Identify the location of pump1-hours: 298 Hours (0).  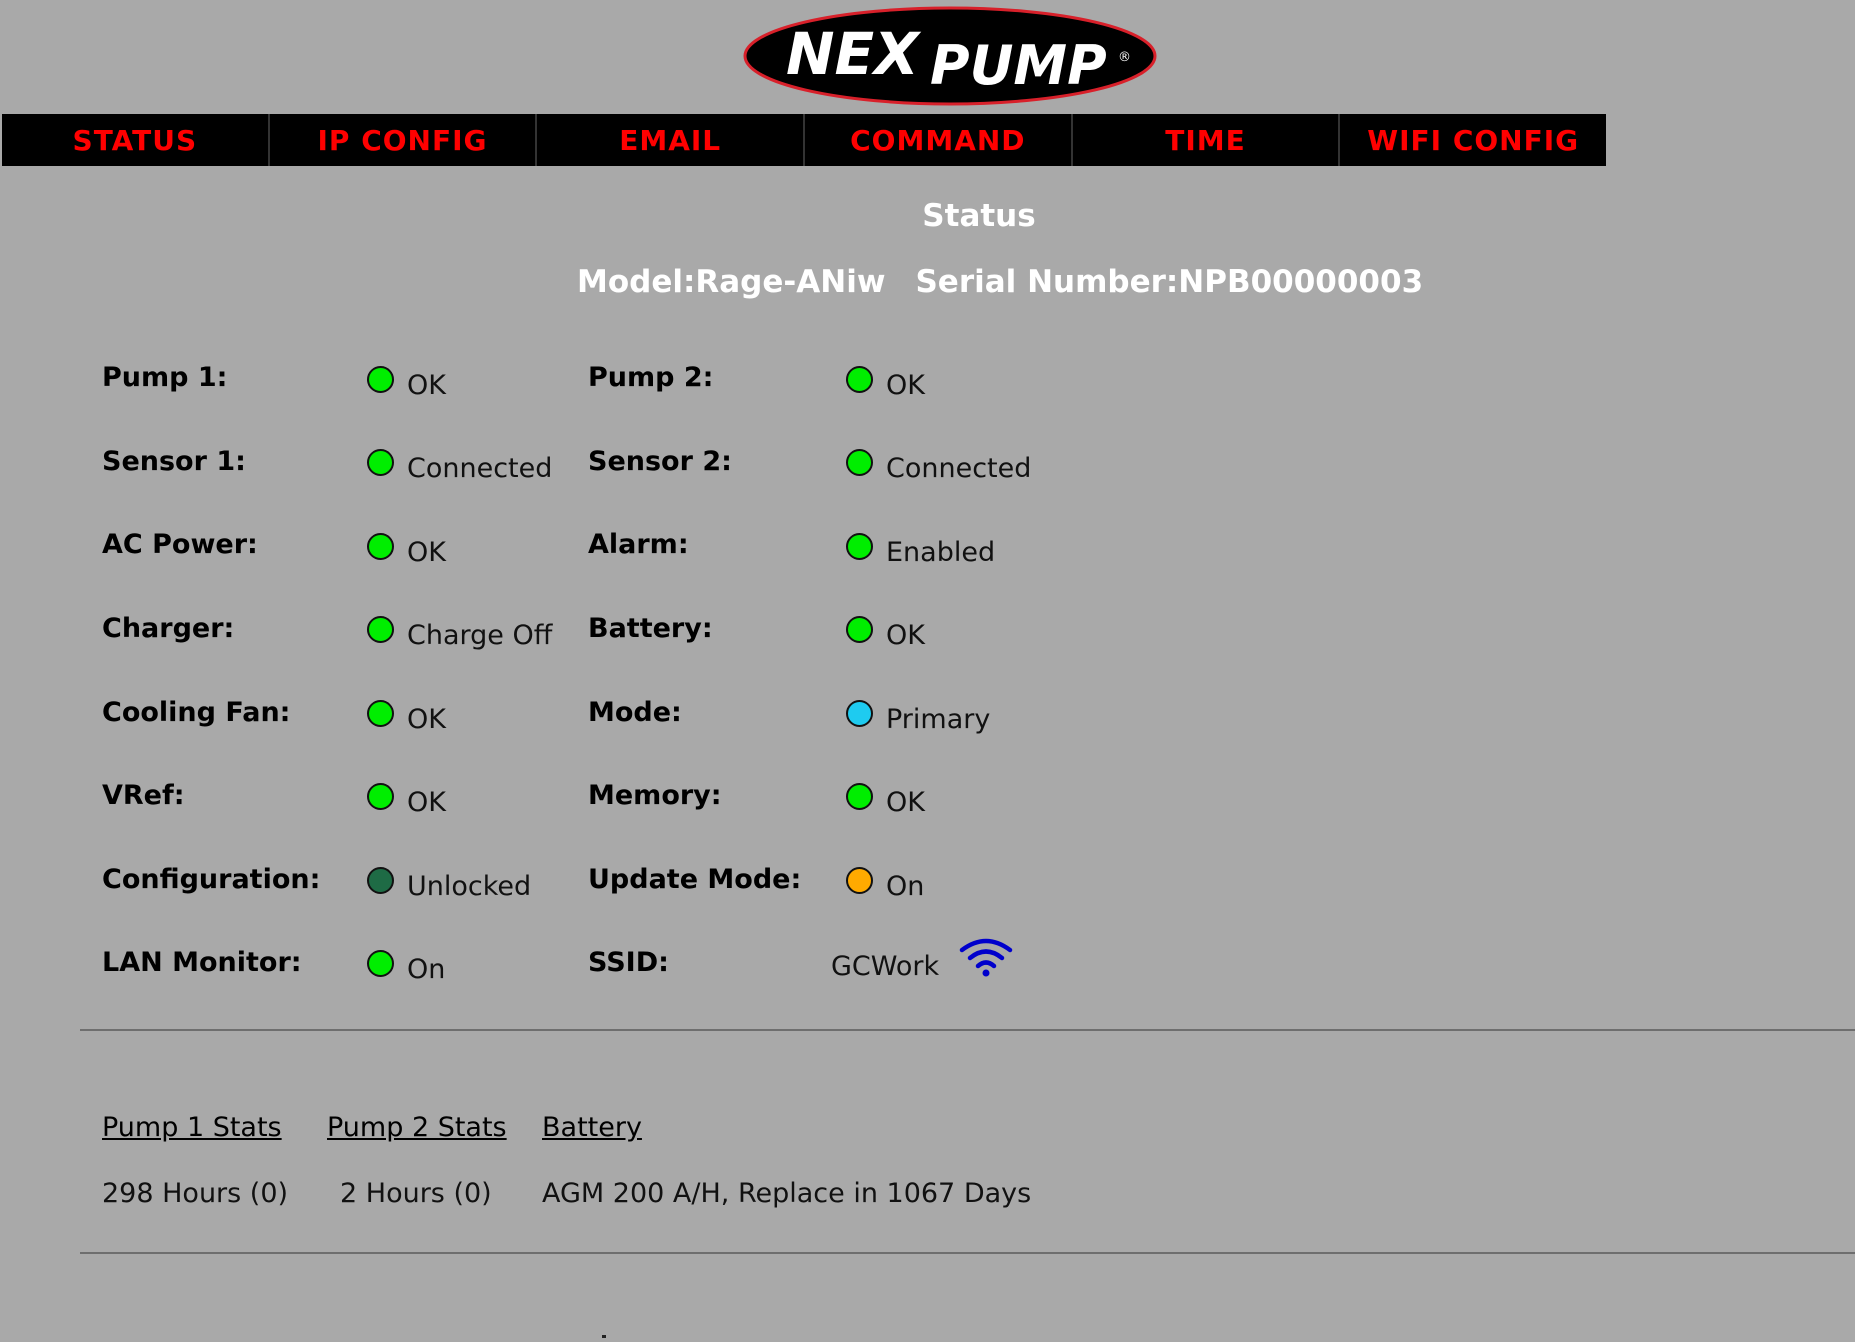
(195, 1193).